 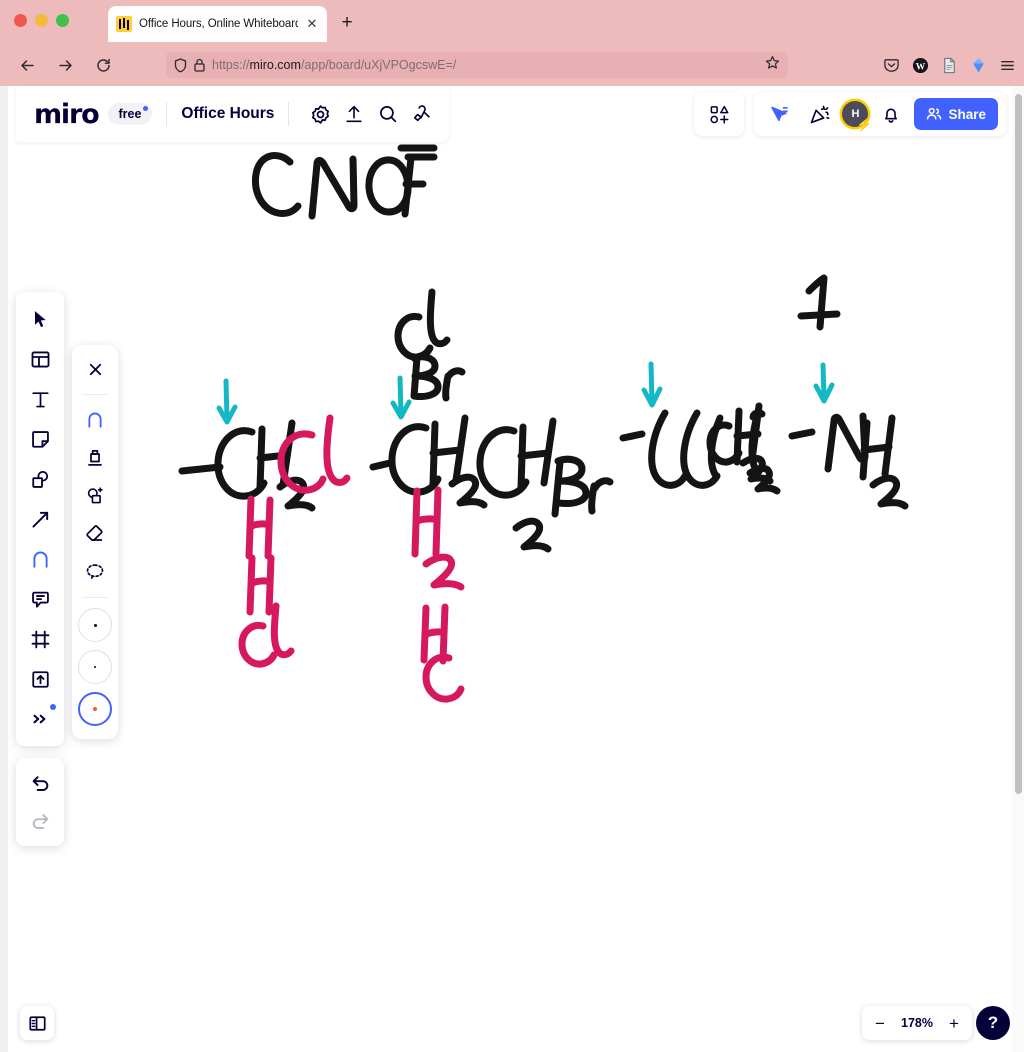 What do you see at coordinates (124, 24) in the screenshot?
I see `miro-favicon` at bounding box center [124, 24].